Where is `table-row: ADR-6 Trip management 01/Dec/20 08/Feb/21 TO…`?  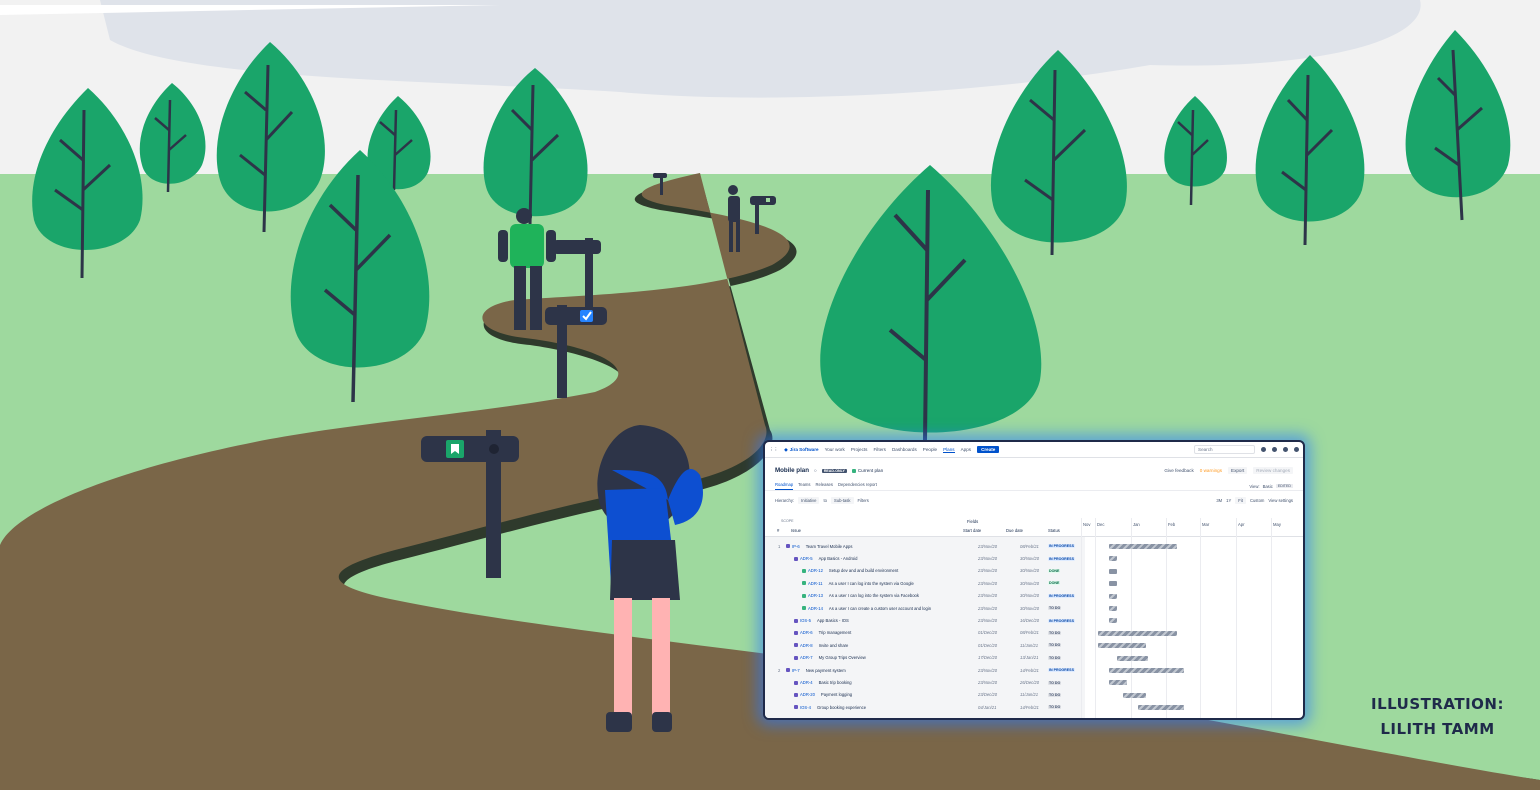 table-row: ADR-6 Trip management 01/Dec/20 08/Feb/21 TO… is located at coordinates (1034, 633).